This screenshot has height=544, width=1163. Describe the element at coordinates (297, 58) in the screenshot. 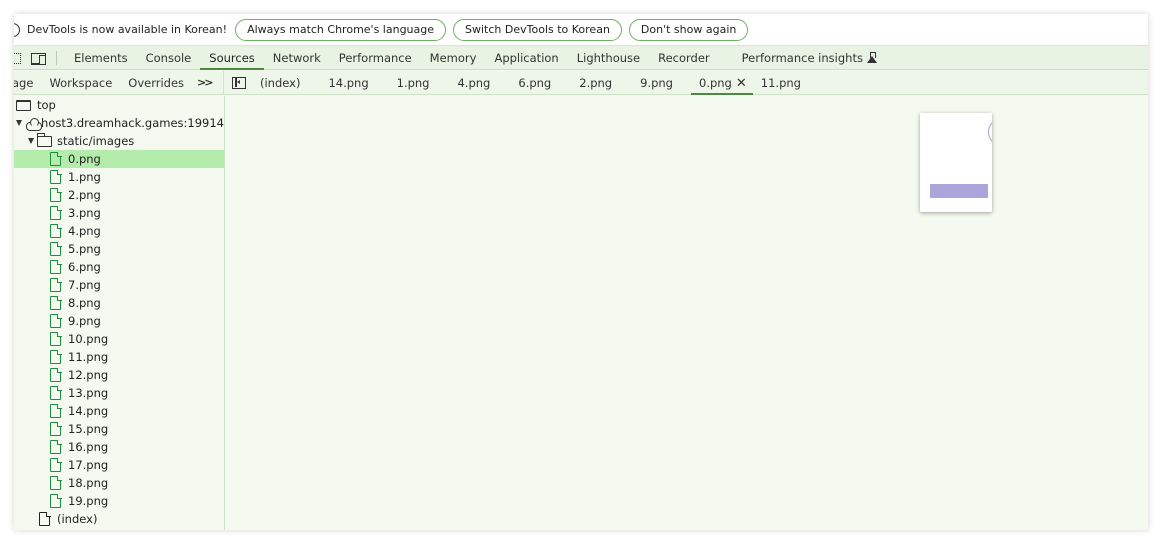

I see `tab-network: Network` at that location.